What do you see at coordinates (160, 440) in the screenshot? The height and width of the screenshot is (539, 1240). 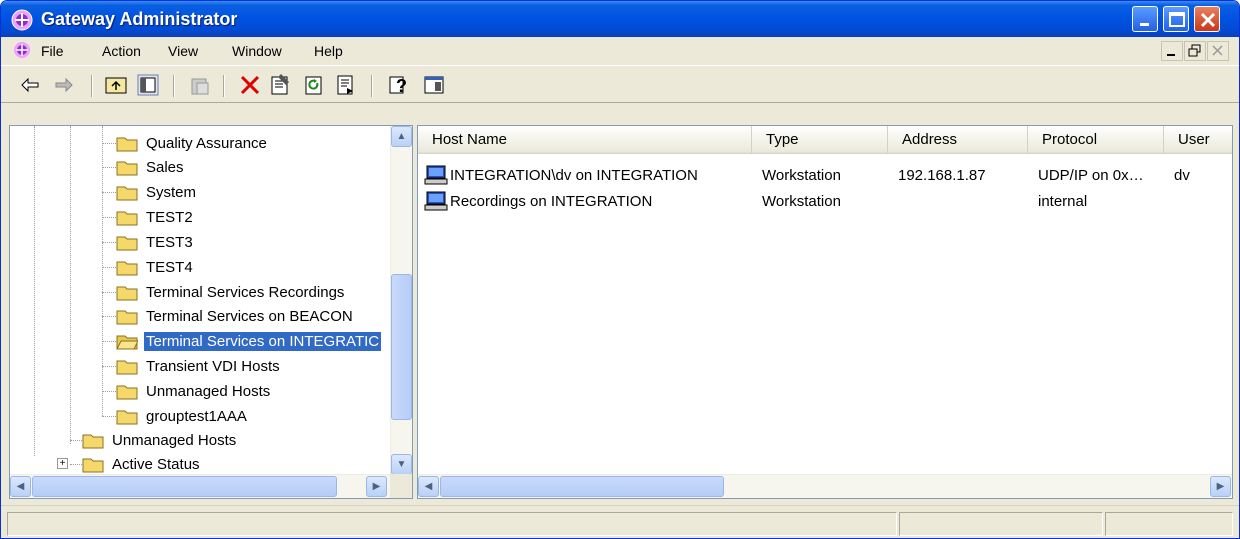 I see `tree-item-unmanaged-hosts: Unmanaged Hosts` at bounding box center [160, 440].